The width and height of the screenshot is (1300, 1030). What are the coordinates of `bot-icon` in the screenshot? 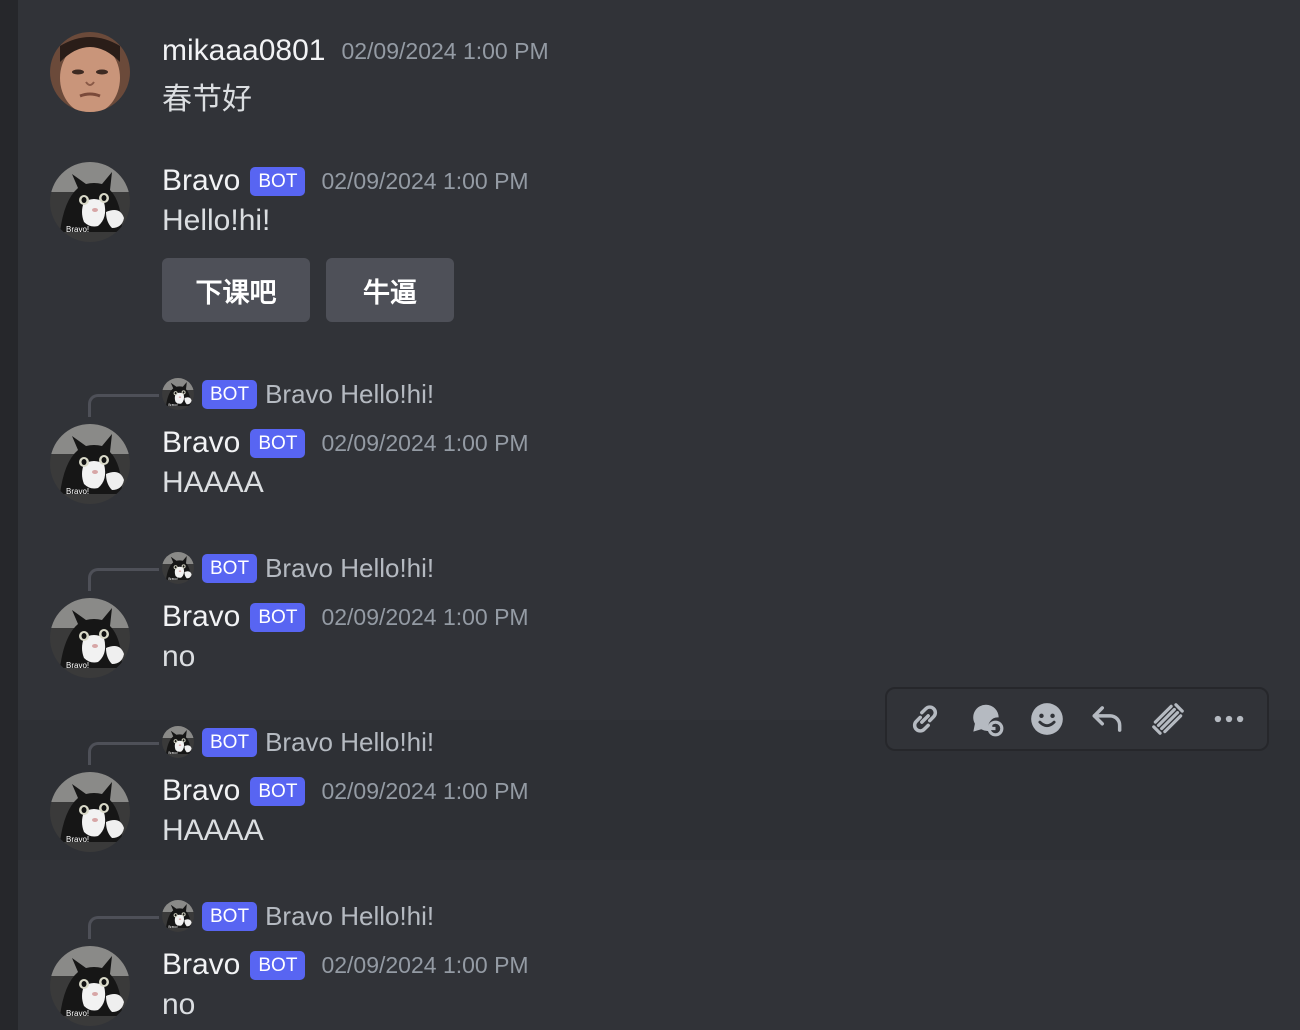 It's located at (1168, 719).